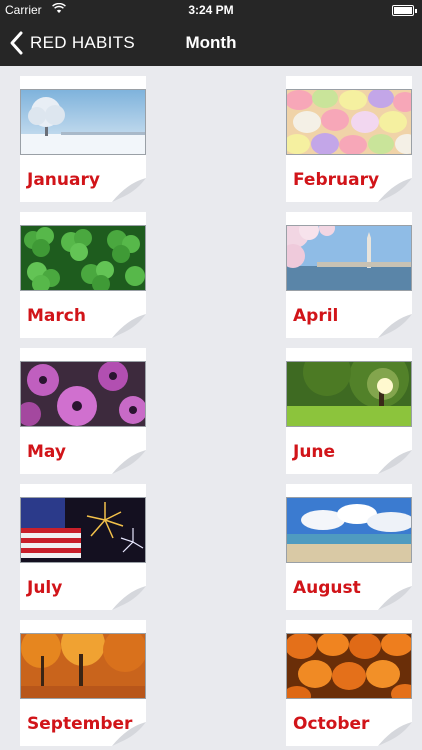 The height and width of the screenshot is (750, 422). Describe the element at coordinates (83, 42) in the screenshot. I see `back-button-label: RED HABITS` at that location.